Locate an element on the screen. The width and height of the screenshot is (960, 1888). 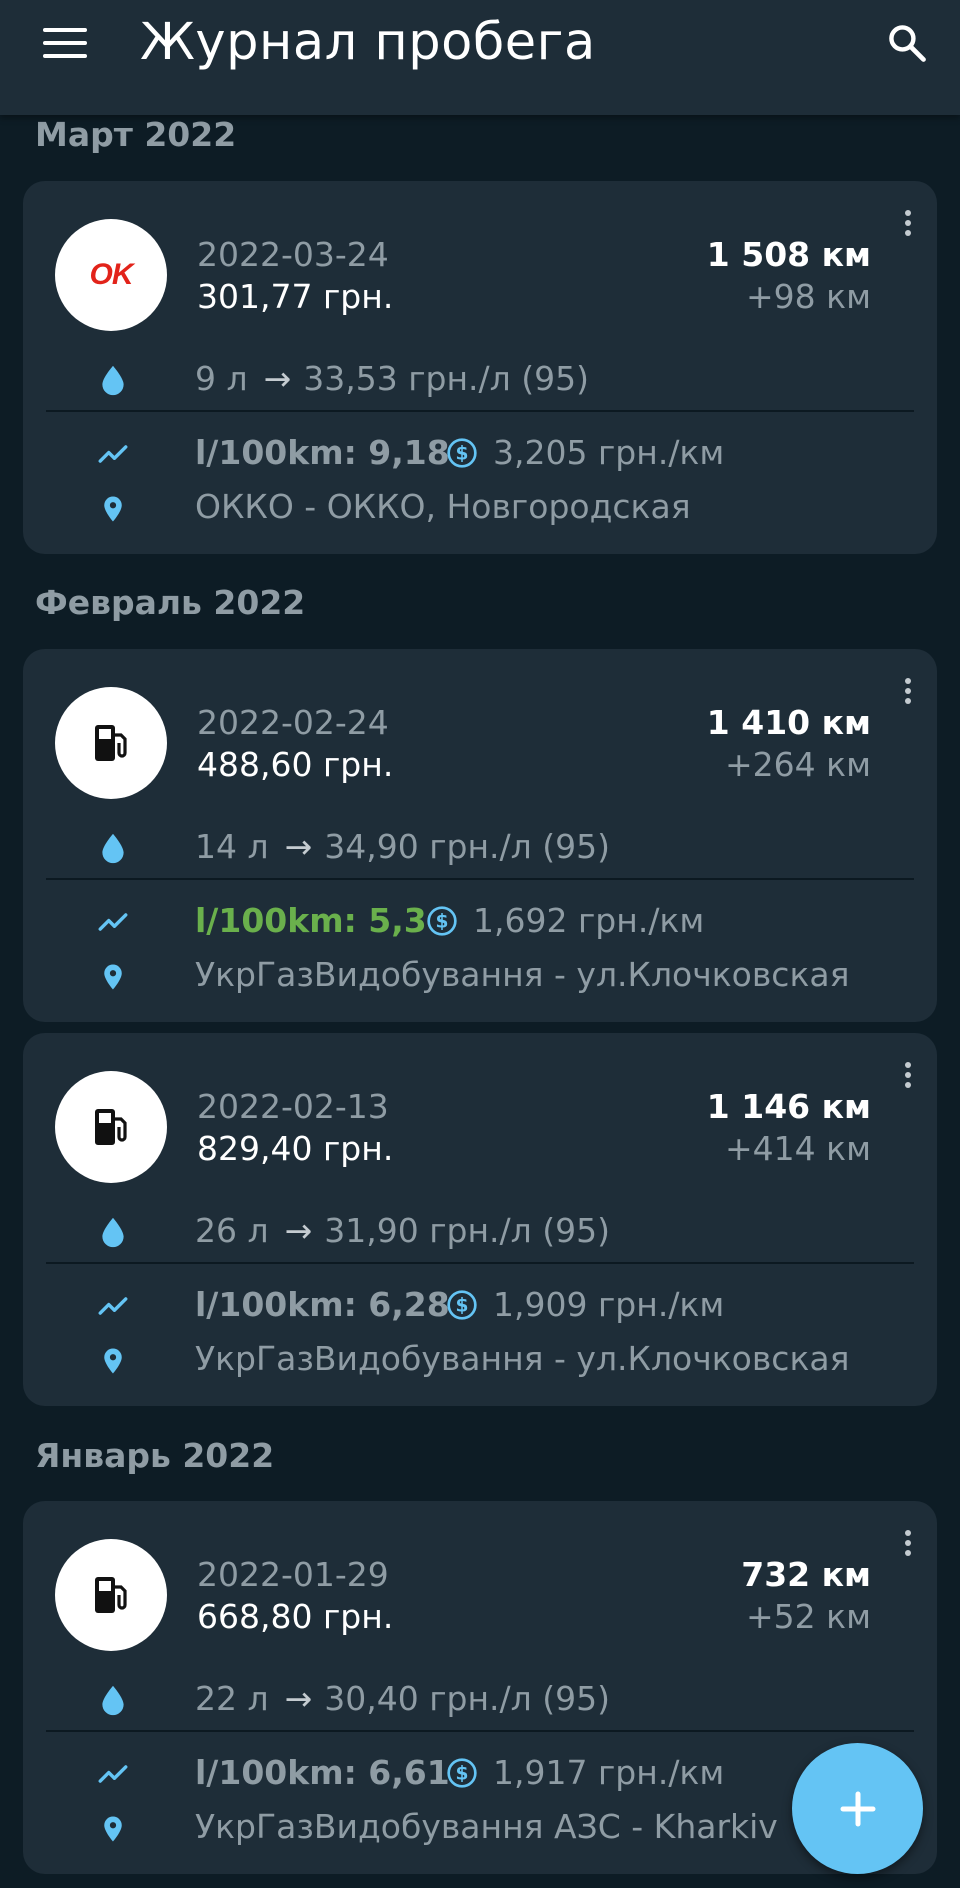
fuel-volume-line: 22 л → 30,40 грн./л (95) is located at coordinates (402, 1699).